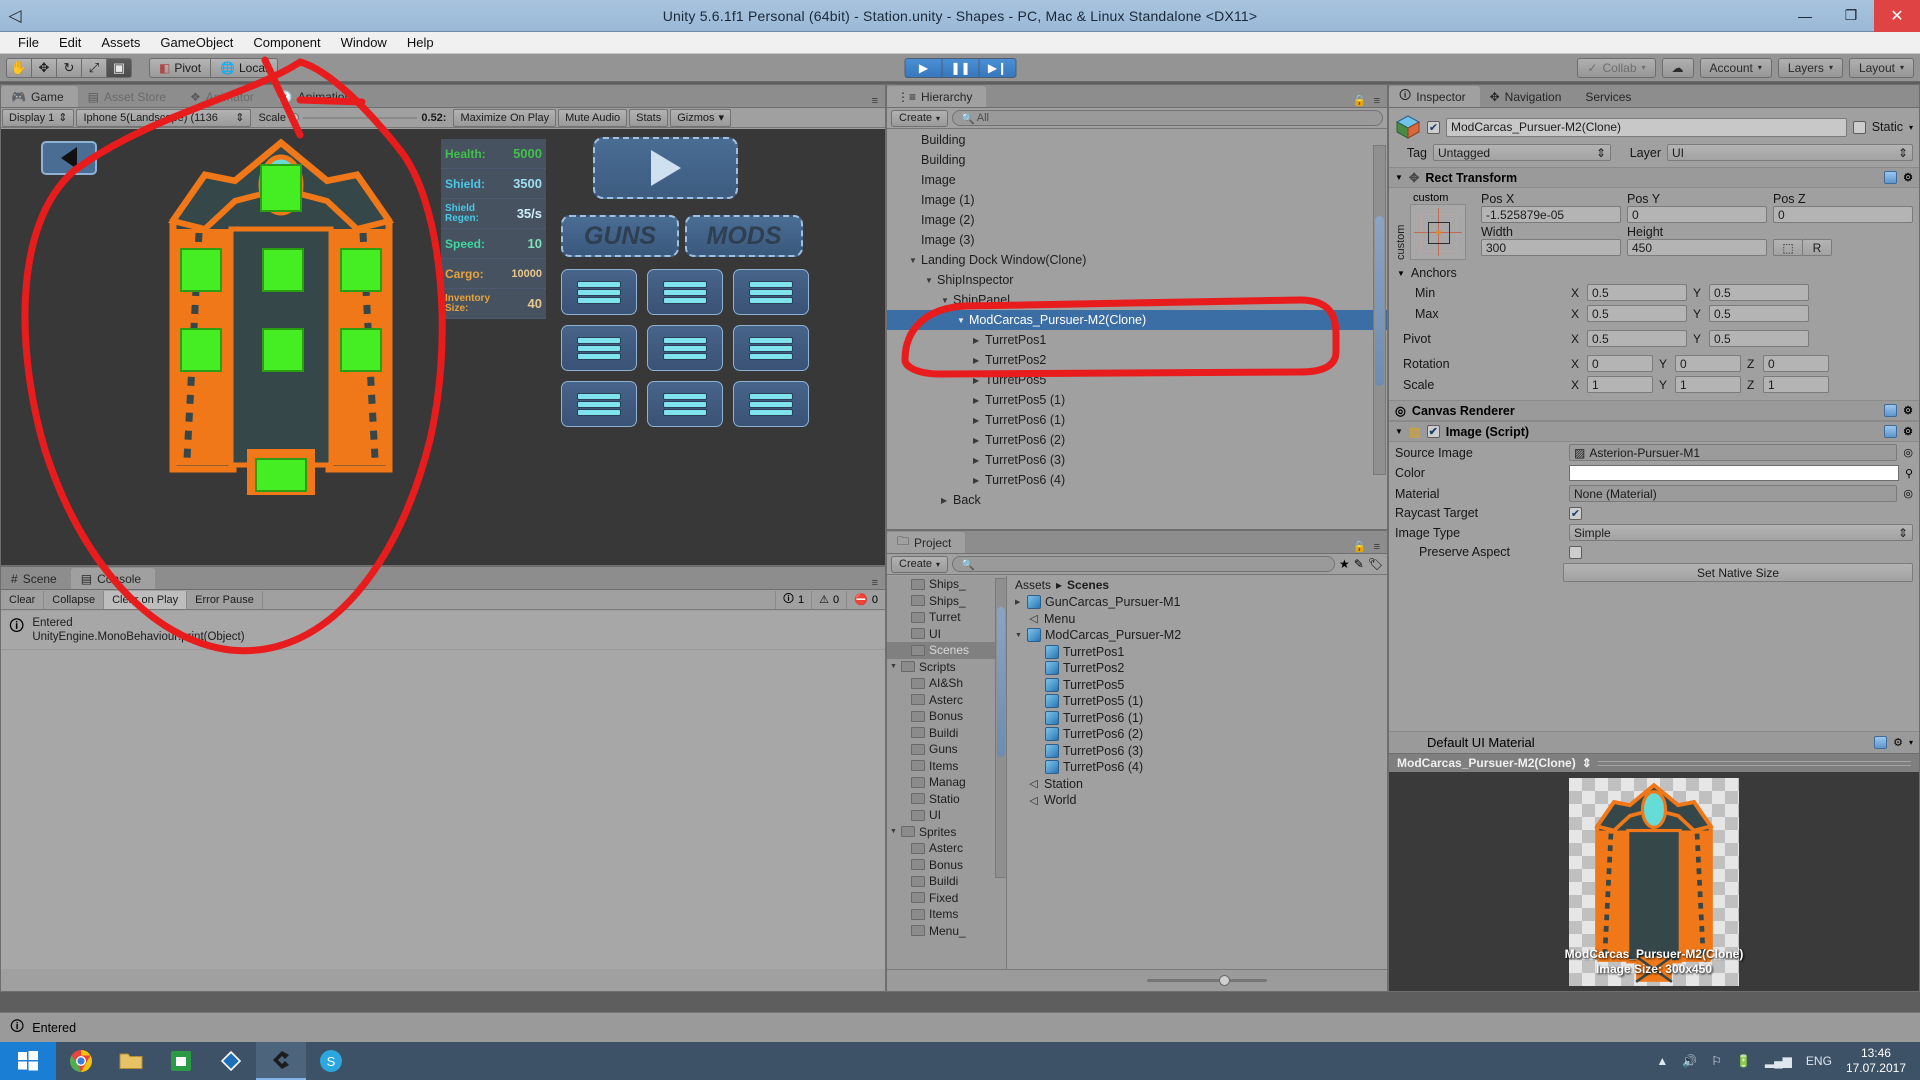 The height and width of the screenshot is (1080, 1920). Describe the element at coordinates (1733, 493) in the screenshot. I see `material-field: None (Material)` at that location.